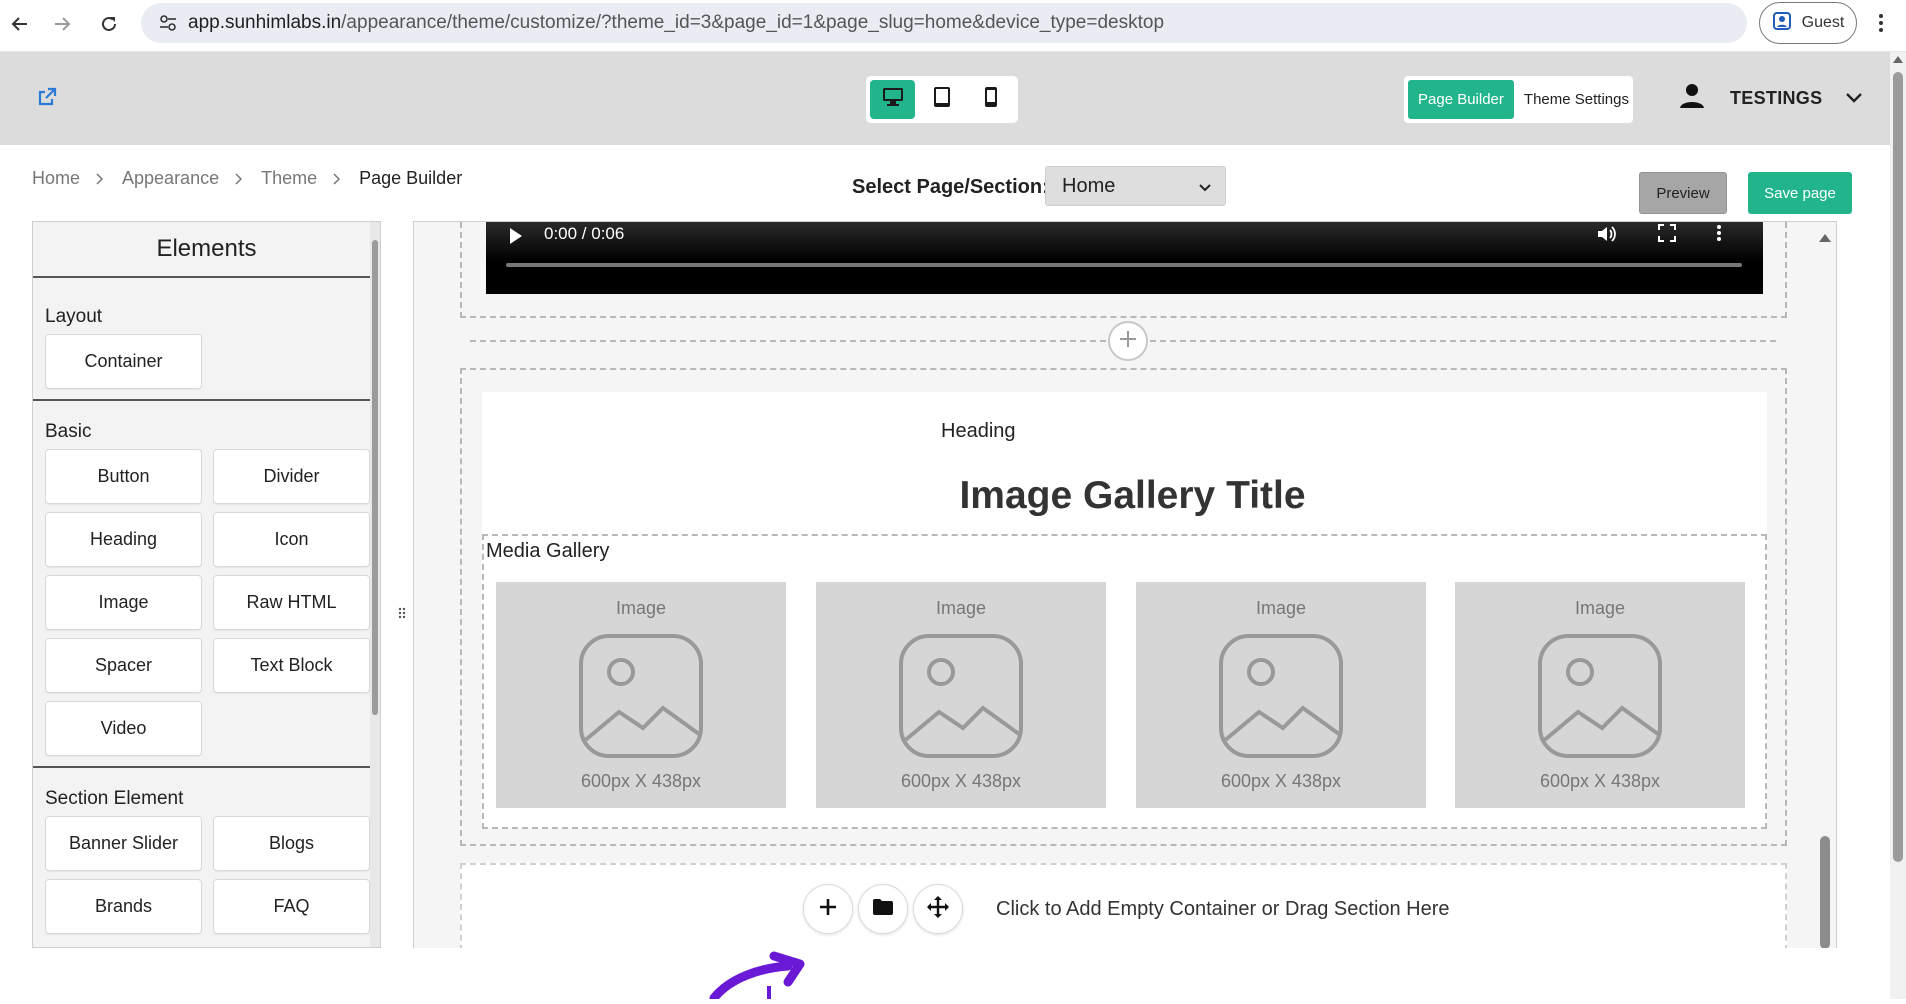  I want to click on more-options-icon, so click(1719, 235).